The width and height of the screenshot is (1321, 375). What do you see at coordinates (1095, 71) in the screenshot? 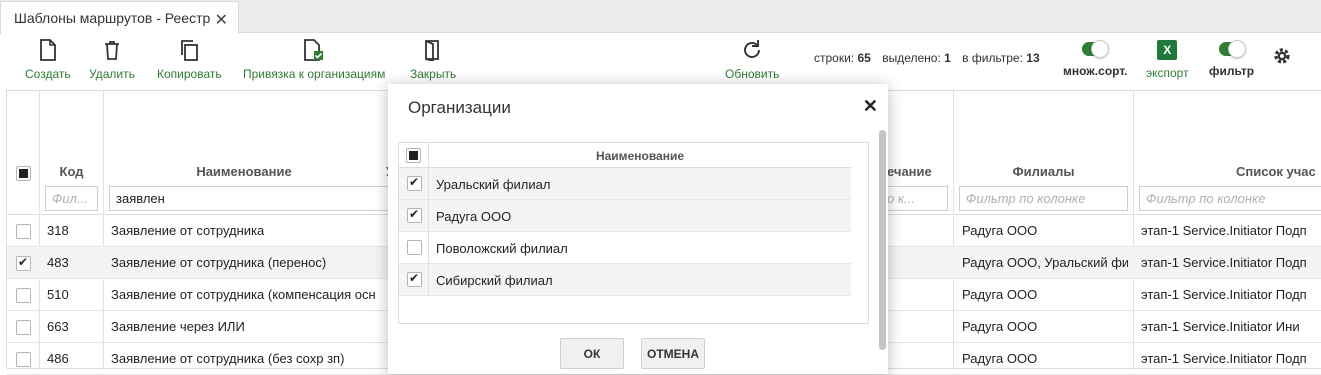
I see `multisort-label: множ.сорт.` at bounding box center [1095, 71].